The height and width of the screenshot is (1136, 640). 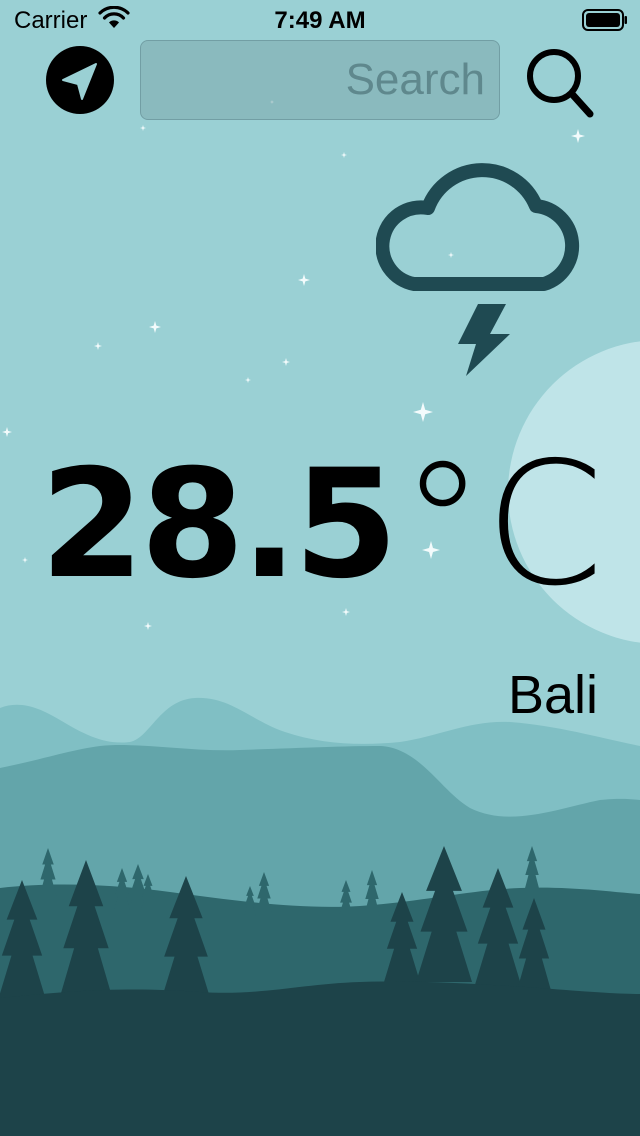 I want to click on status-bar: Carrier 7:49 AM, so click(x=320, y=20).